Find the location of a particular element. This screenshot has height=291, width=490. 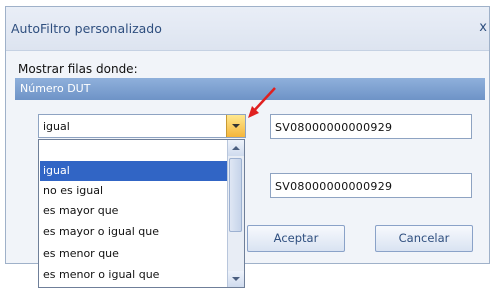

value-field-1: SV08000000000929 is located at coordinates (371, 126).